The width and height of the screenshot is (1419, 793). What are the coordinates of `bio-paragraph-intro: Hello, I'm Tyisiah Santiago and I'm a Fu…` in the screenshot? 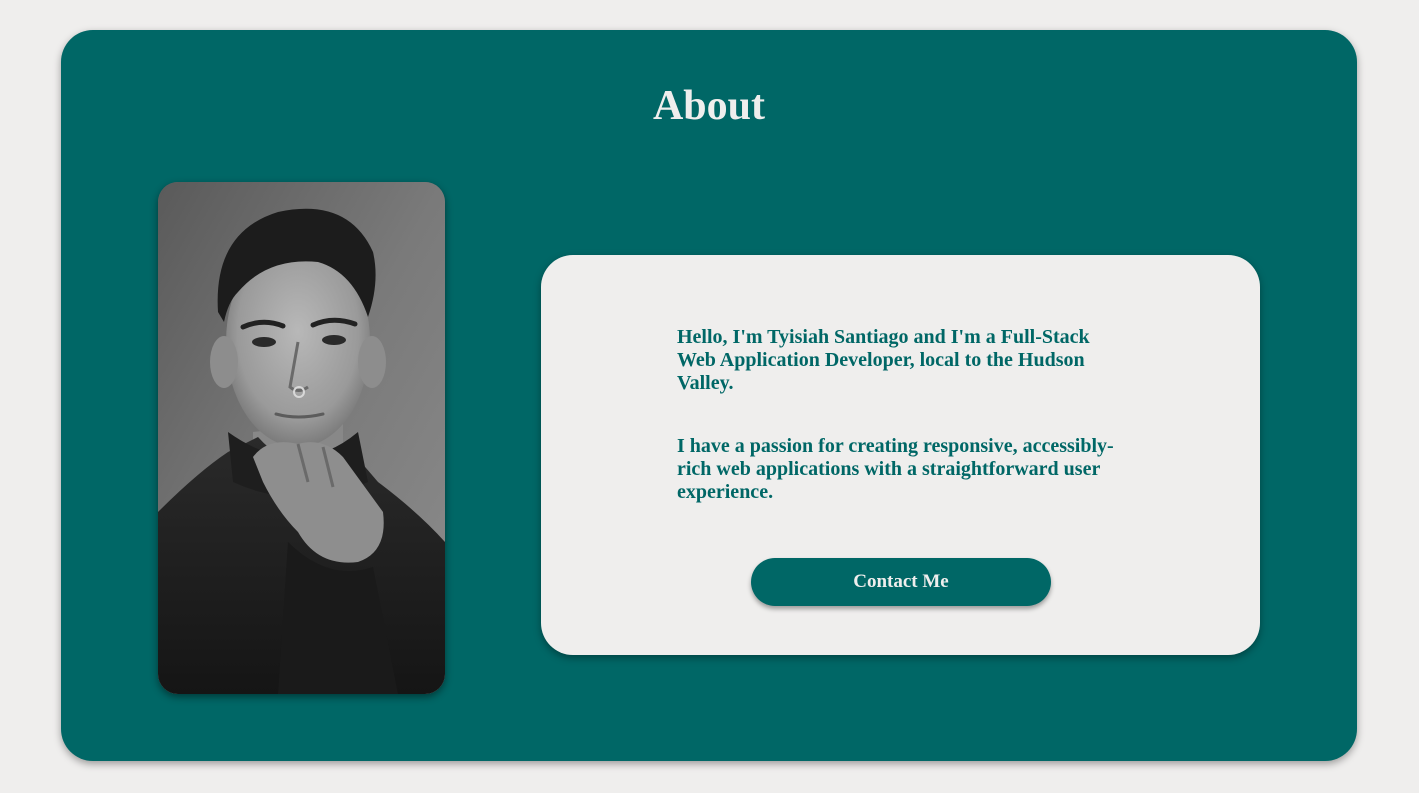 It's located at (883, 360).